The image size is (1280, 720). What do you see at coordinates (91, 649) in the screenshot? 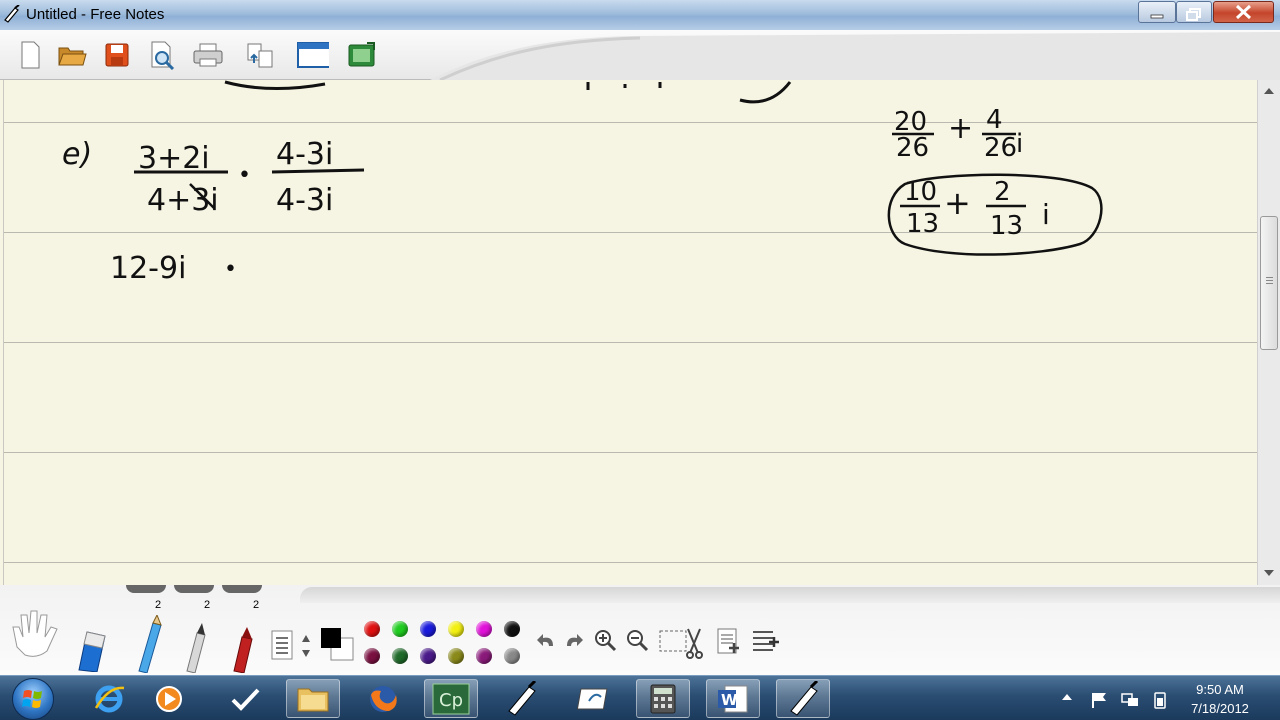
I see `eraser-tool` at bounding box center [91, 649].